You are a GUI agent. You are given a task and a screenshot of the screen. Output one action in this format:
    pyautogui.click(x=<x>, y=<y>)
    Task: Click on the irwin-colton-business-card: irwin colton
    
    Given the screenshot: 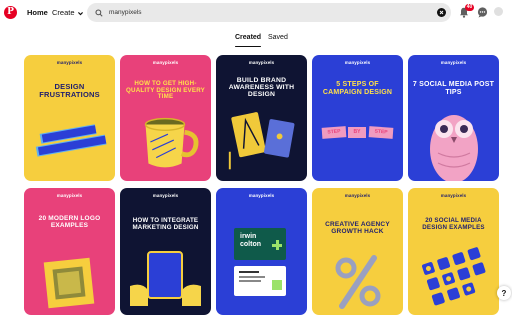 What is the action you would take?
    pyautogui.click(x=260, y=244)
    